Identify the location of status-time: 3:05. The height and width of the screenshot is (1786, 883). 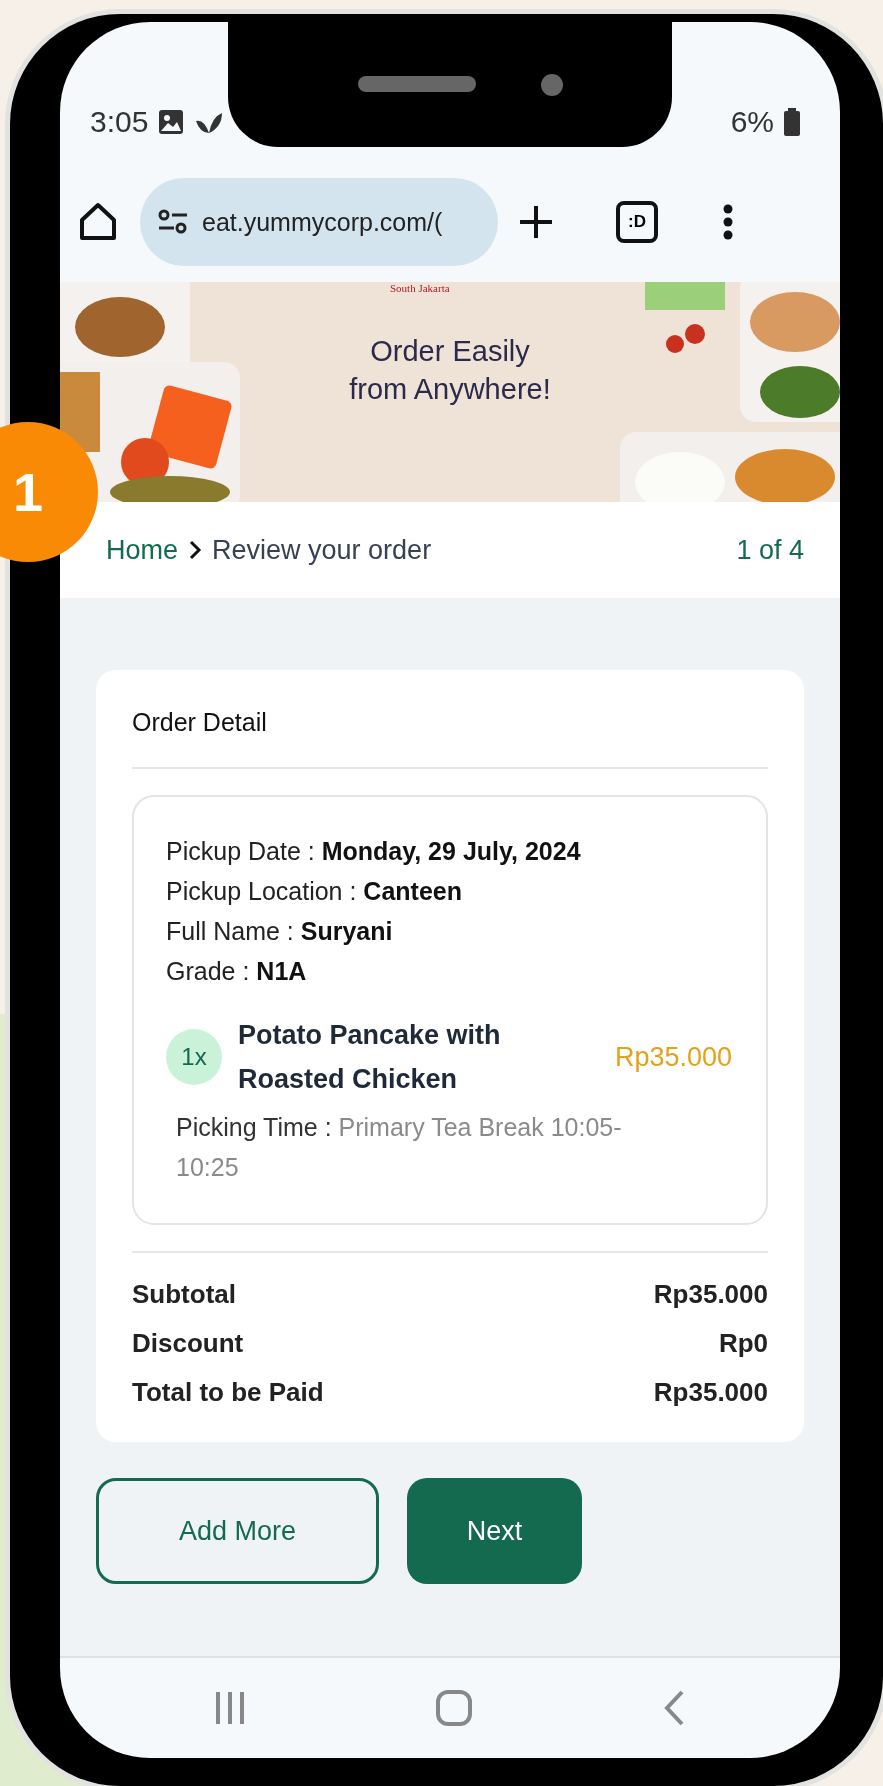
(119, 122).